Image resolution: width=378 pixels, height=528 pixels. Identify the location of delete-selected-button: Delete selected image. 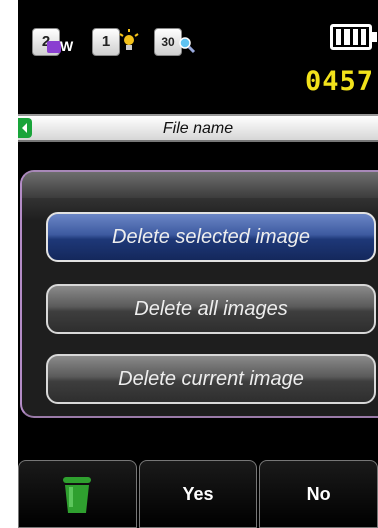
(211, 237).